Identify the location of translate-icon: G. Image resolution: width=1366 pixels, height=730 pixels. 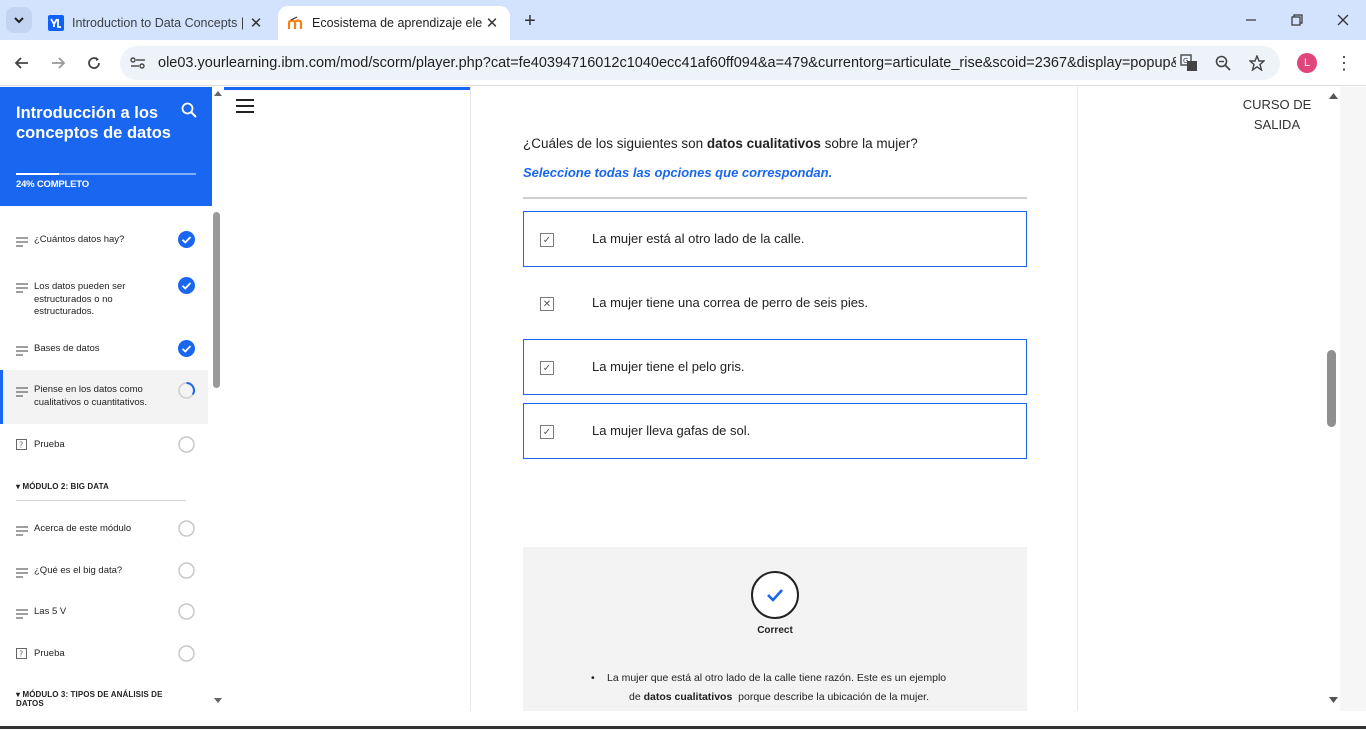
(1189, 63).